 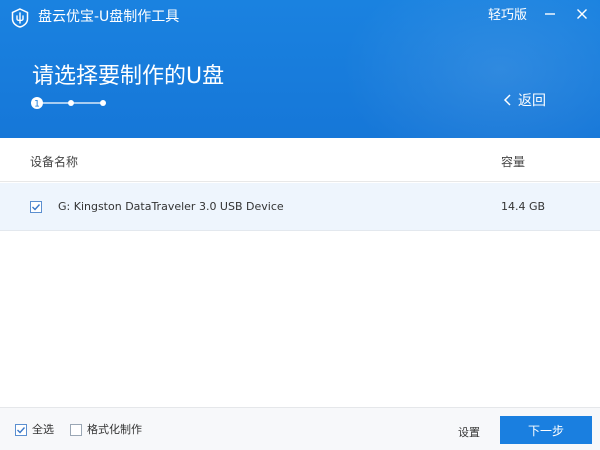 I want to click on format-make-label: 格式化制作, so click(x=114, y=429).